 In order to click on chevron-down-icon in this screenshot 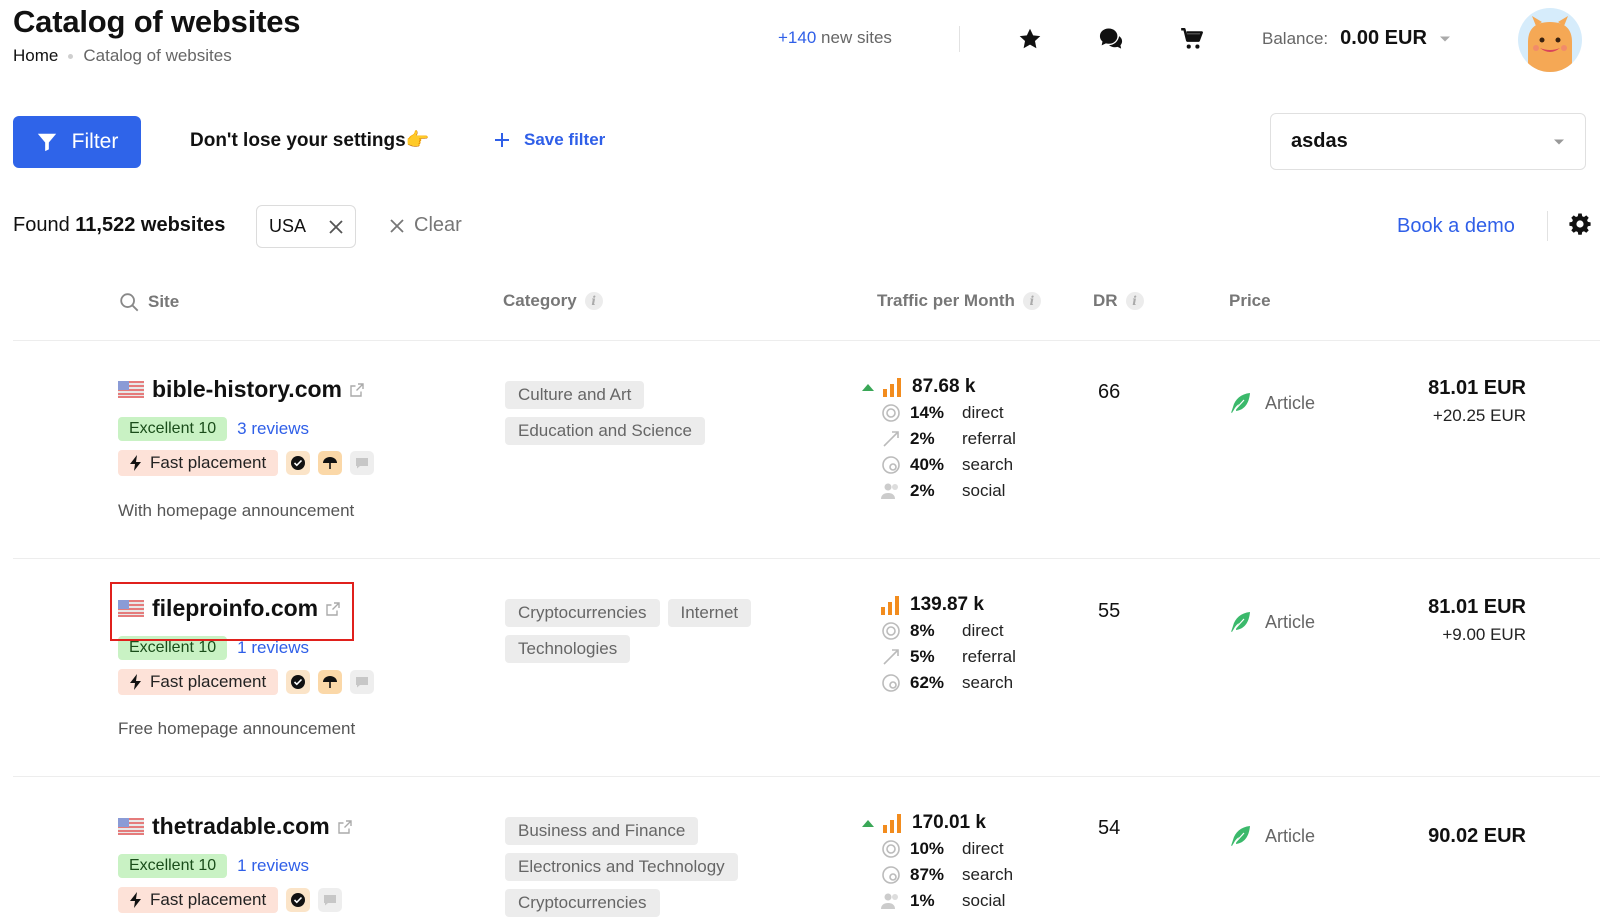, I will do `click(1444, 38)`.